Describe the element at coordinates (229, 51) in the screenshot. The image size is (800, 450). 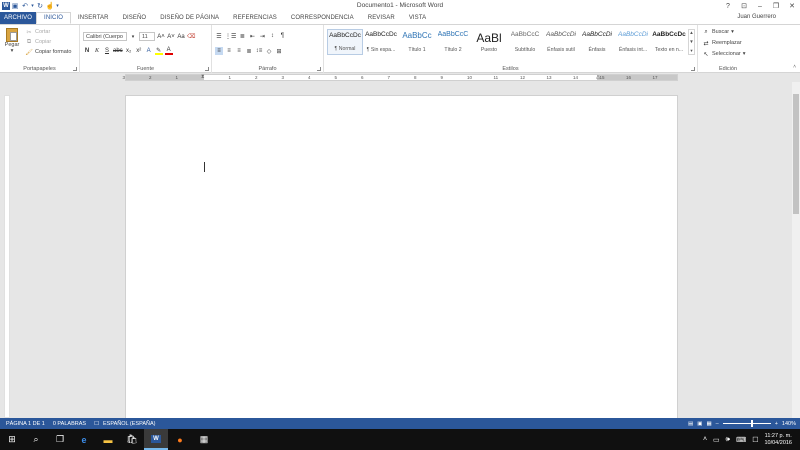
I see `align-center-icon: ≡` at that location.